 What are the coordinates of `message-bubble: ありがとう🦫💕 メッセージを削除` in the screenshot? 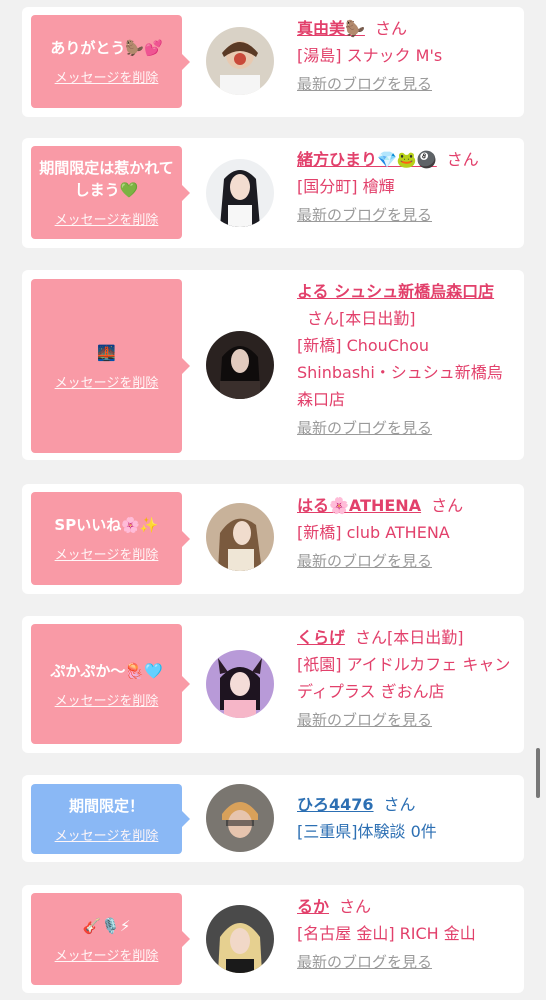 It's located at (110, 61).